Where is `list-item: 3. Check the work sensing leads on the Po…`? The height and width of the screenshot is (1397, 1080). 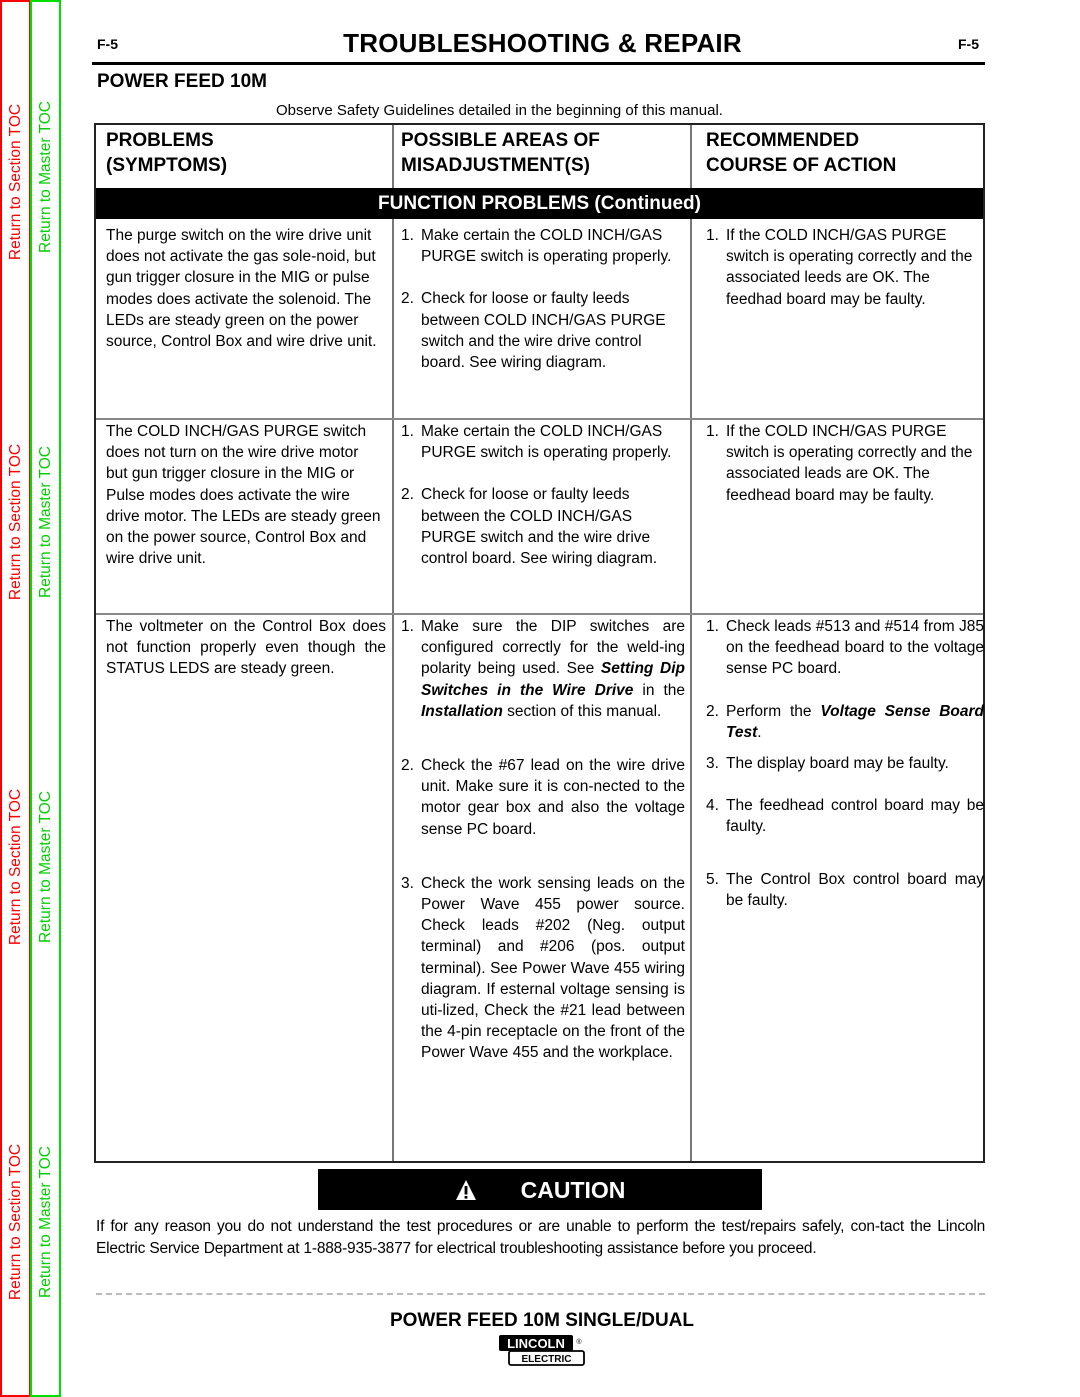 list-item: 3. Check the work sensing leads on the Po… is located at coordinates (543, 968).